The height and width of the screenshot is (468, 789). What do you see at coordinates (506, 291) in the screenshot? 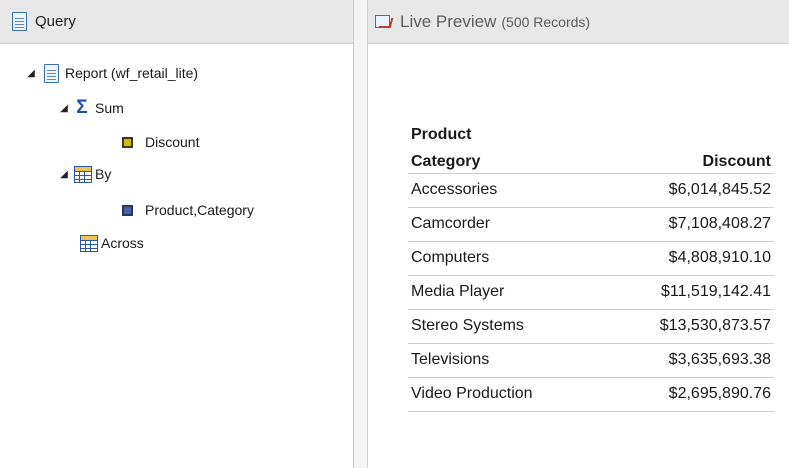
I see `category-cell: Media Player` at bounding box center [506, 291].